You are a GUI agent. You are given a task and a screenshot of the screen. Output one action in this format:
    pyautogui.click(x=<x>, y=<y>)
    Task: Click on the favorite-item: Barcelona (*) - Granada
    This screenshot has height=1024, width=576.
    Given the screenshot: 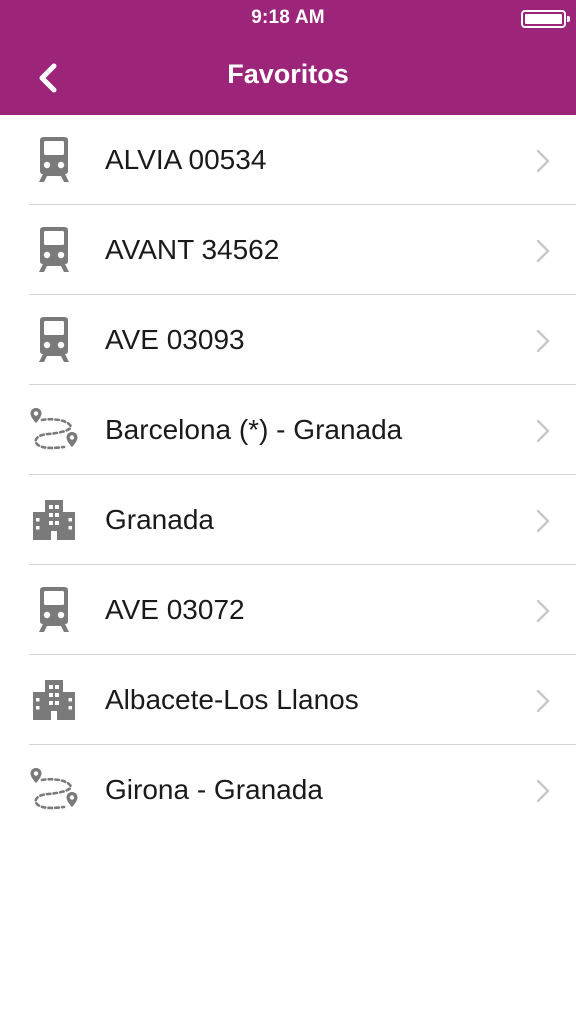 What is the action you would take?
    pyautogui.click(x=288, y=430)
    